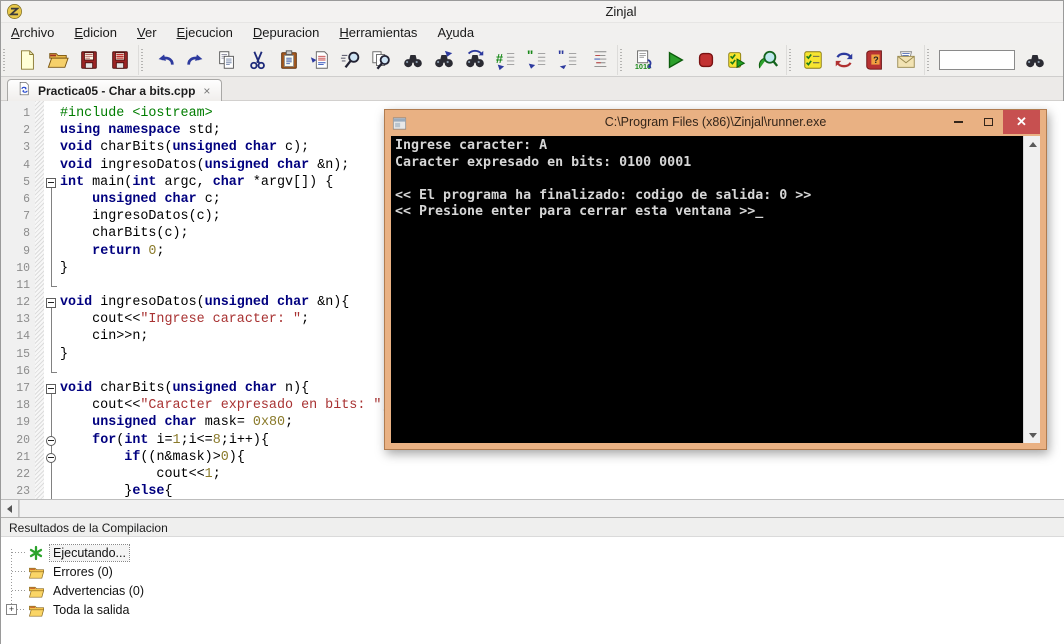 The height and width of the screenshot is (644, 1064). I want to click on tab-practica05: Practica05 - Char a bits.cpp ×, so click(115, 90).